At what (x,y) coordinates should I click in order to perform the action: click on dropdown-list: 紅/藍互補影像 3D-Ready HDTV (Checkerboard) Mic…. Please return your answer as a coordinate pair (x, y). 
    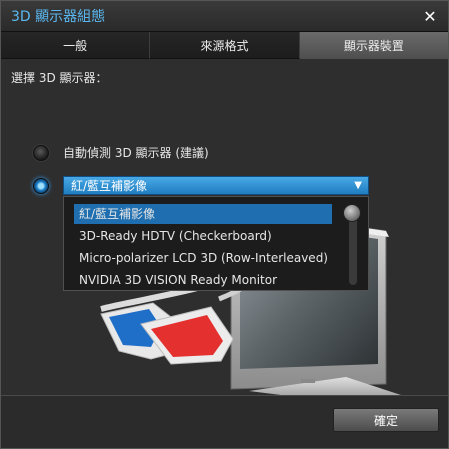
    Looking at the image, I should click on (216, 243).